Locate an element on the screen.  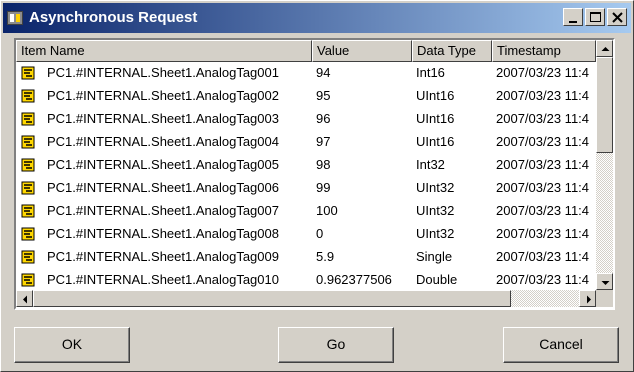
item-name-cell: PC1.#INTERNAL.Sheet1.AnalogTag004 is located at coordinates (163, 141).